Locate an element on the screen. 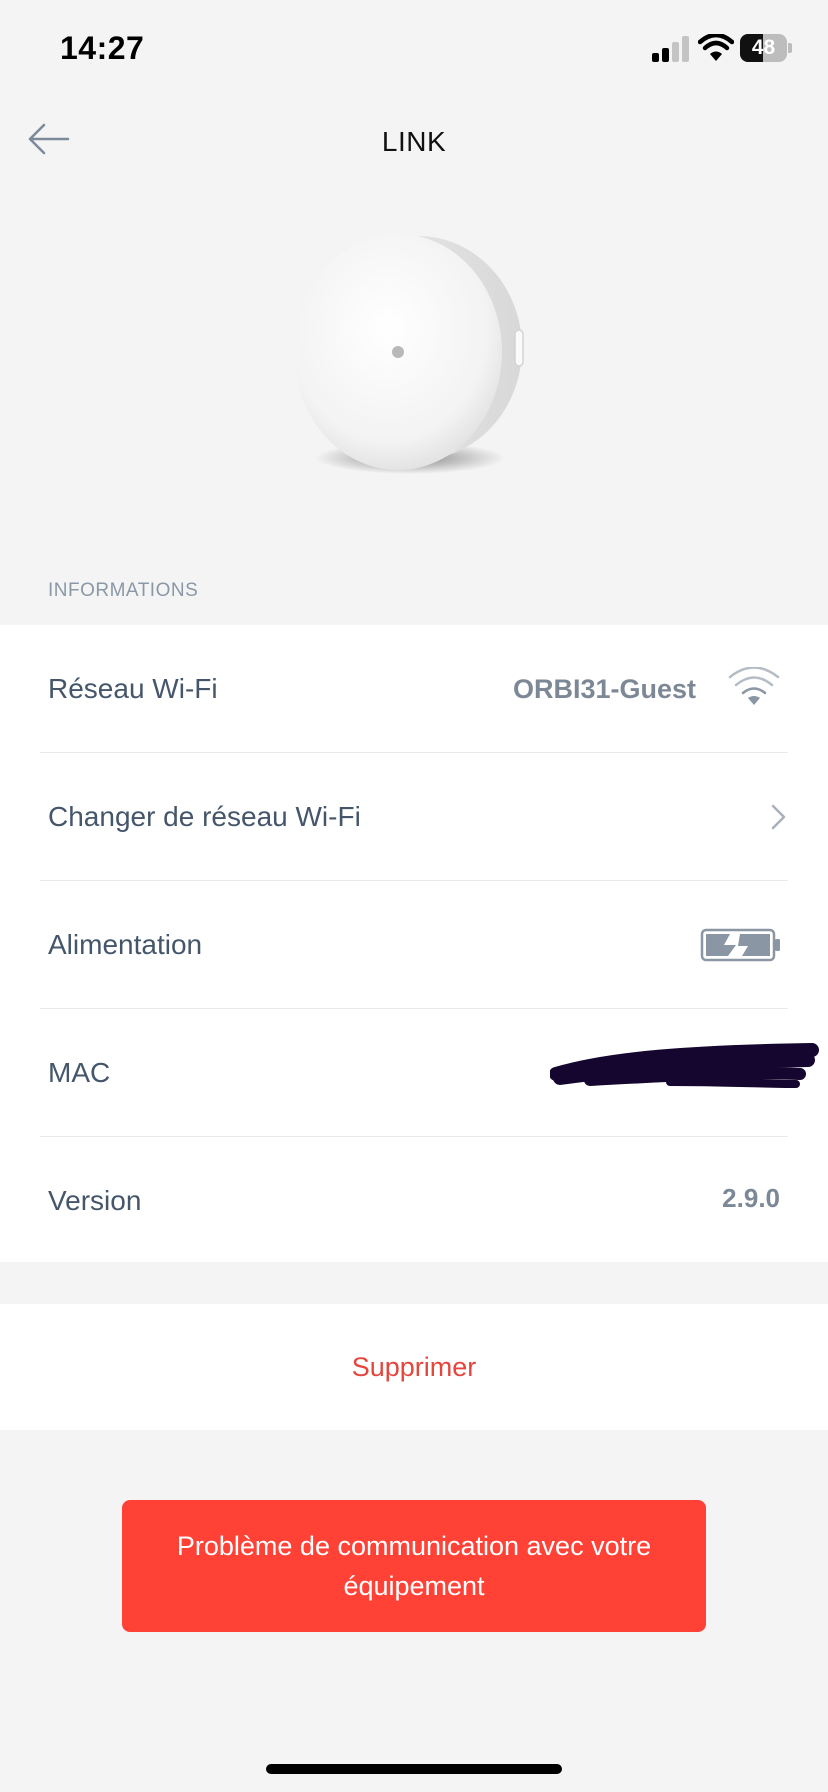 Image resolution: width=828 pixels, height=1792 pixels. wifi-icon is located at coordinates (716, 47).